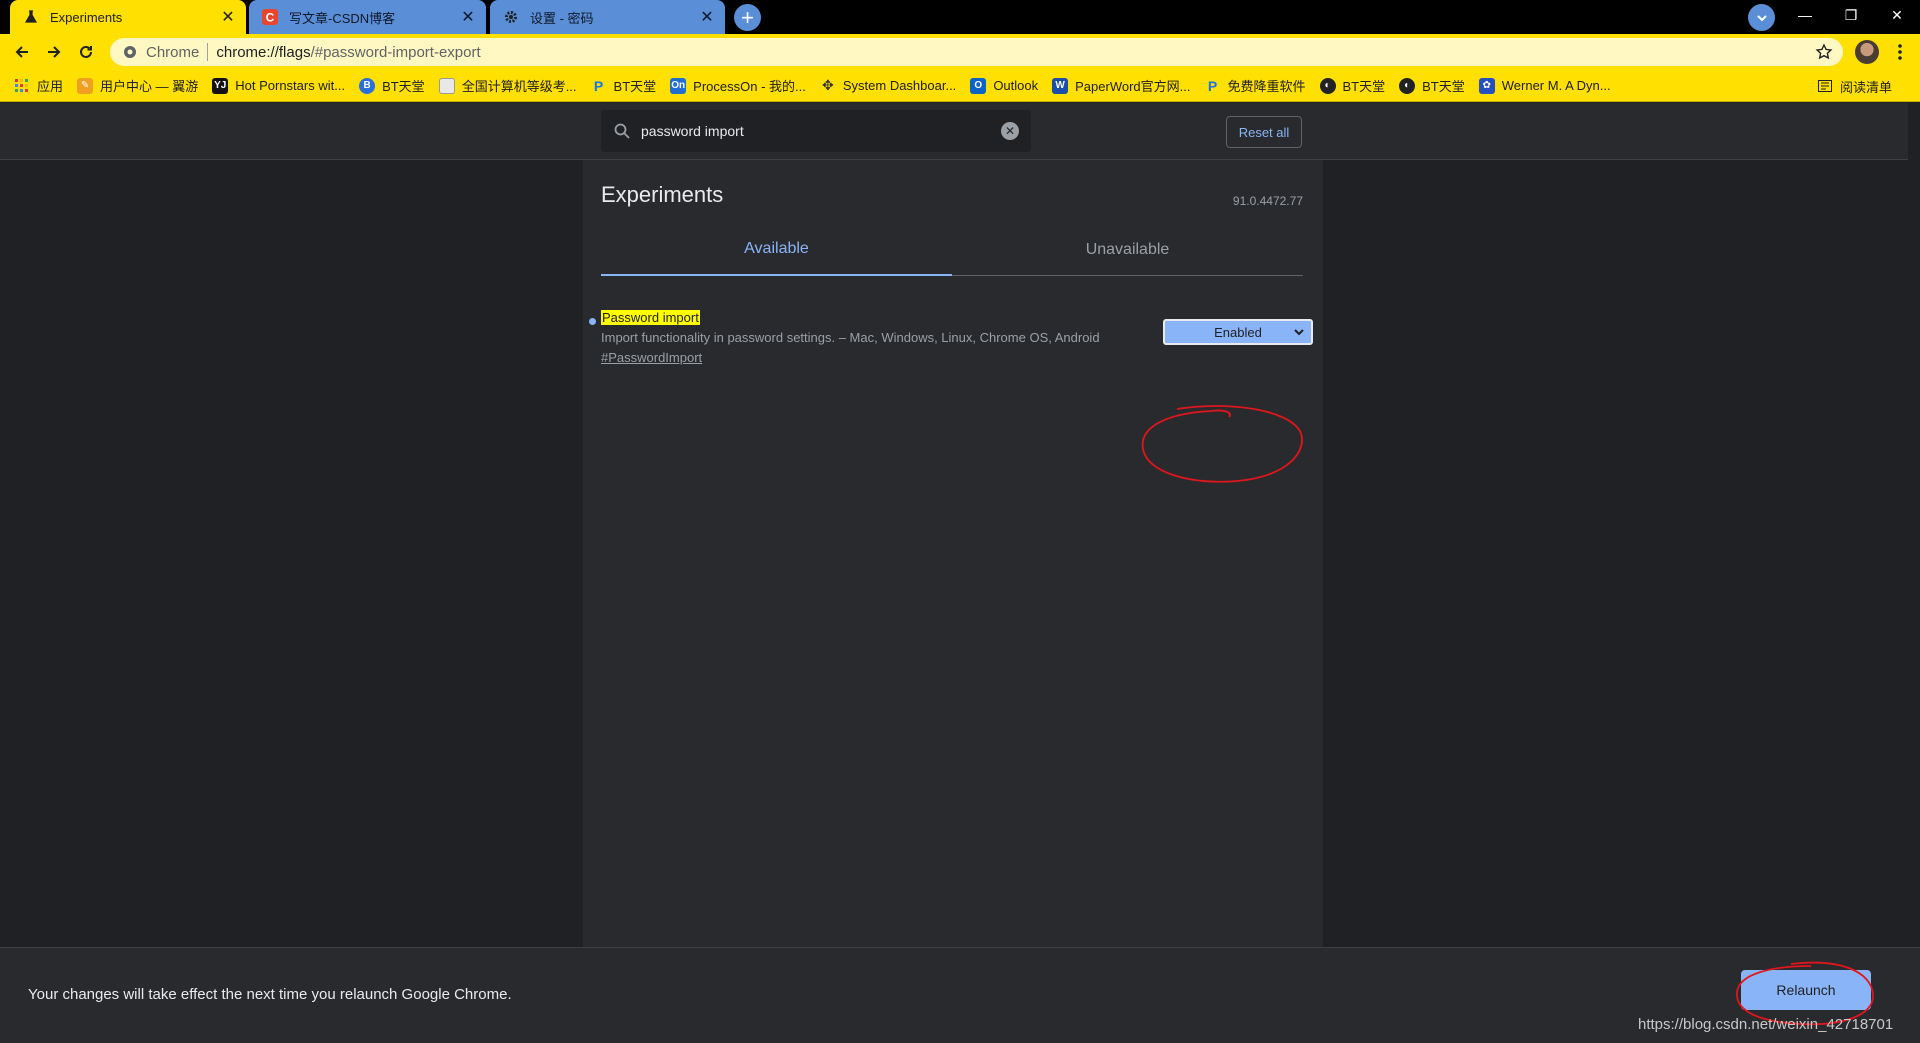  I want to click on bookmark-item: B BT天堂, so click(392, 85).